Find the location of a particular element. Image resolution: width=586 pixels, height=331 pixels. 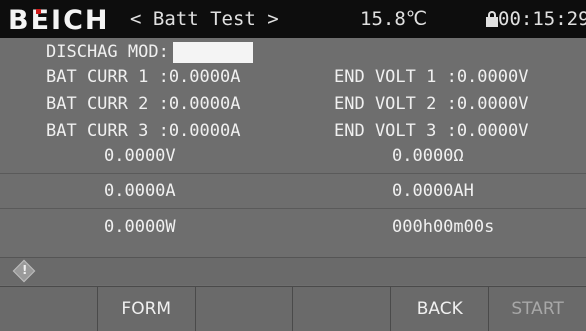

end-volt-3-setting: END VOLT 3 :0.0000V is located at coordinates (431, 131).